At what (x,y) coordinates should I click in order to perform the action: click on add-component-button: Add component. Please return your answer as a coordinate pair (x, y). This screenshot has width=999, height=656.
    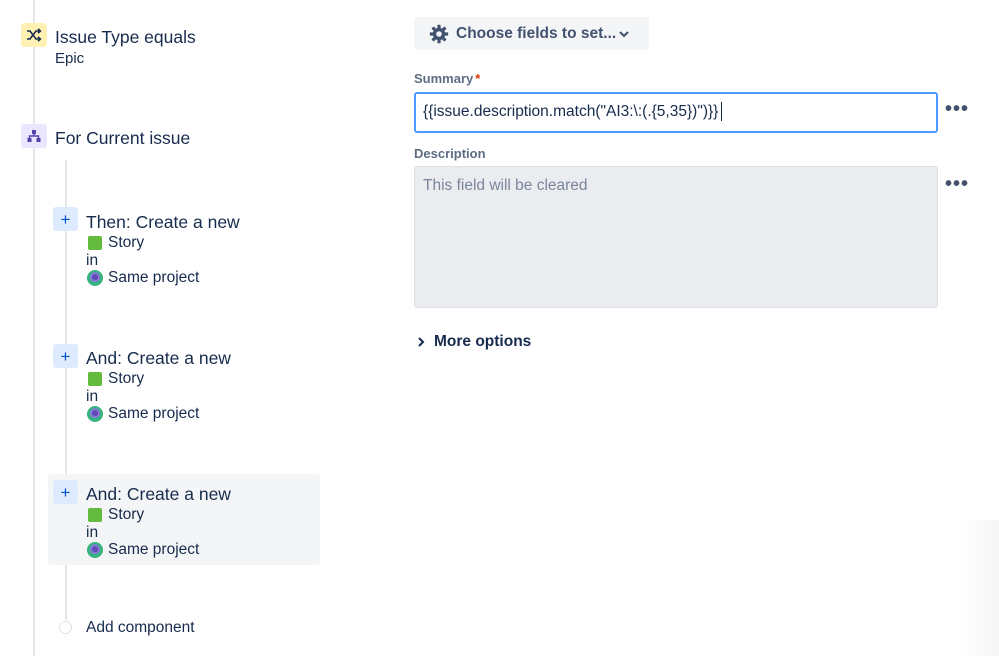
    Looking at the image, I should click on (138, 628).